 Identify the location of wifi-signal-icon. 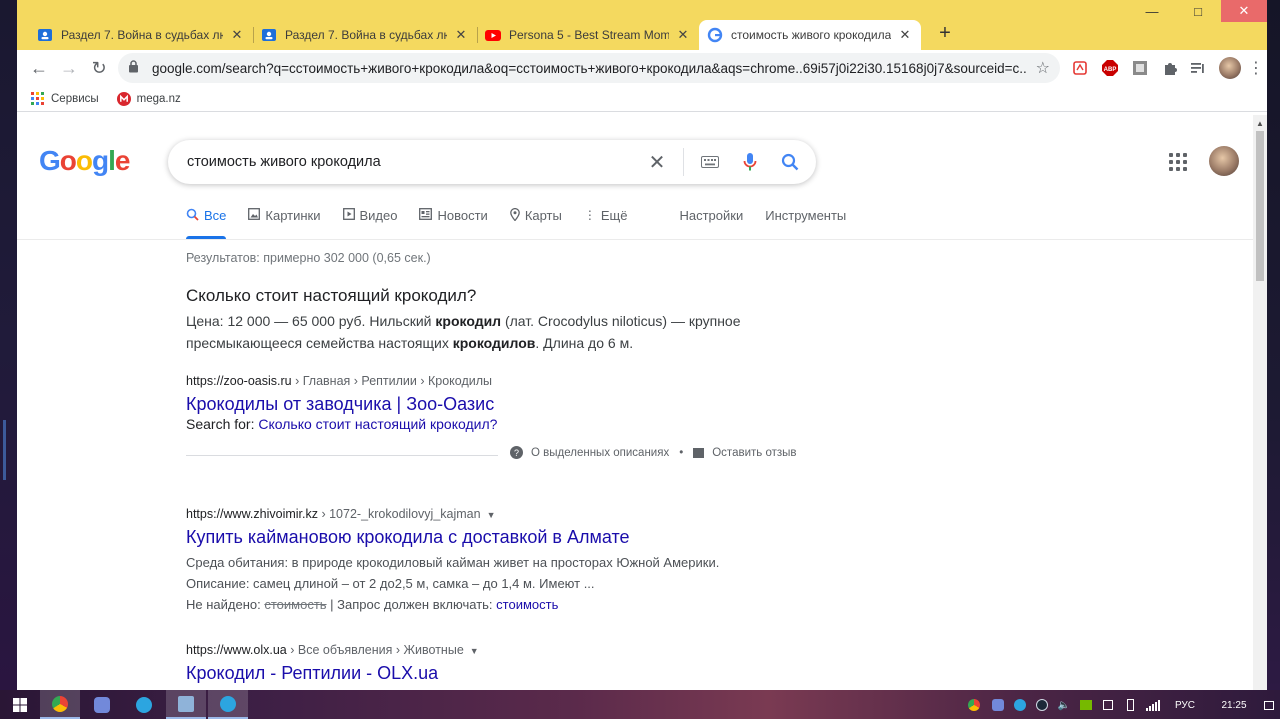
(1153, 705).